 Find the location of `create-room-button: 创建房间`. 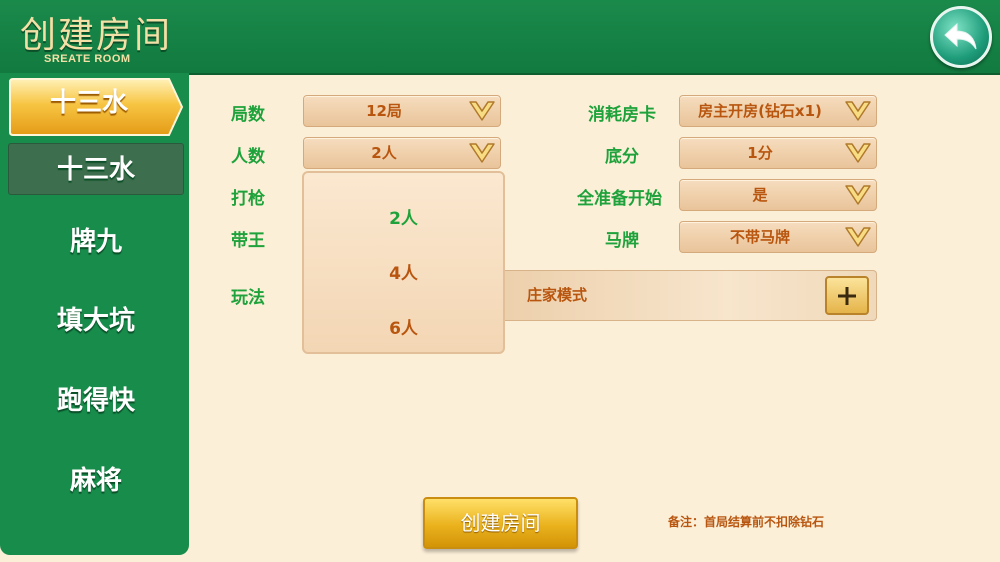

create-room-button: 创建房间 is located at coordinates (500, 523).